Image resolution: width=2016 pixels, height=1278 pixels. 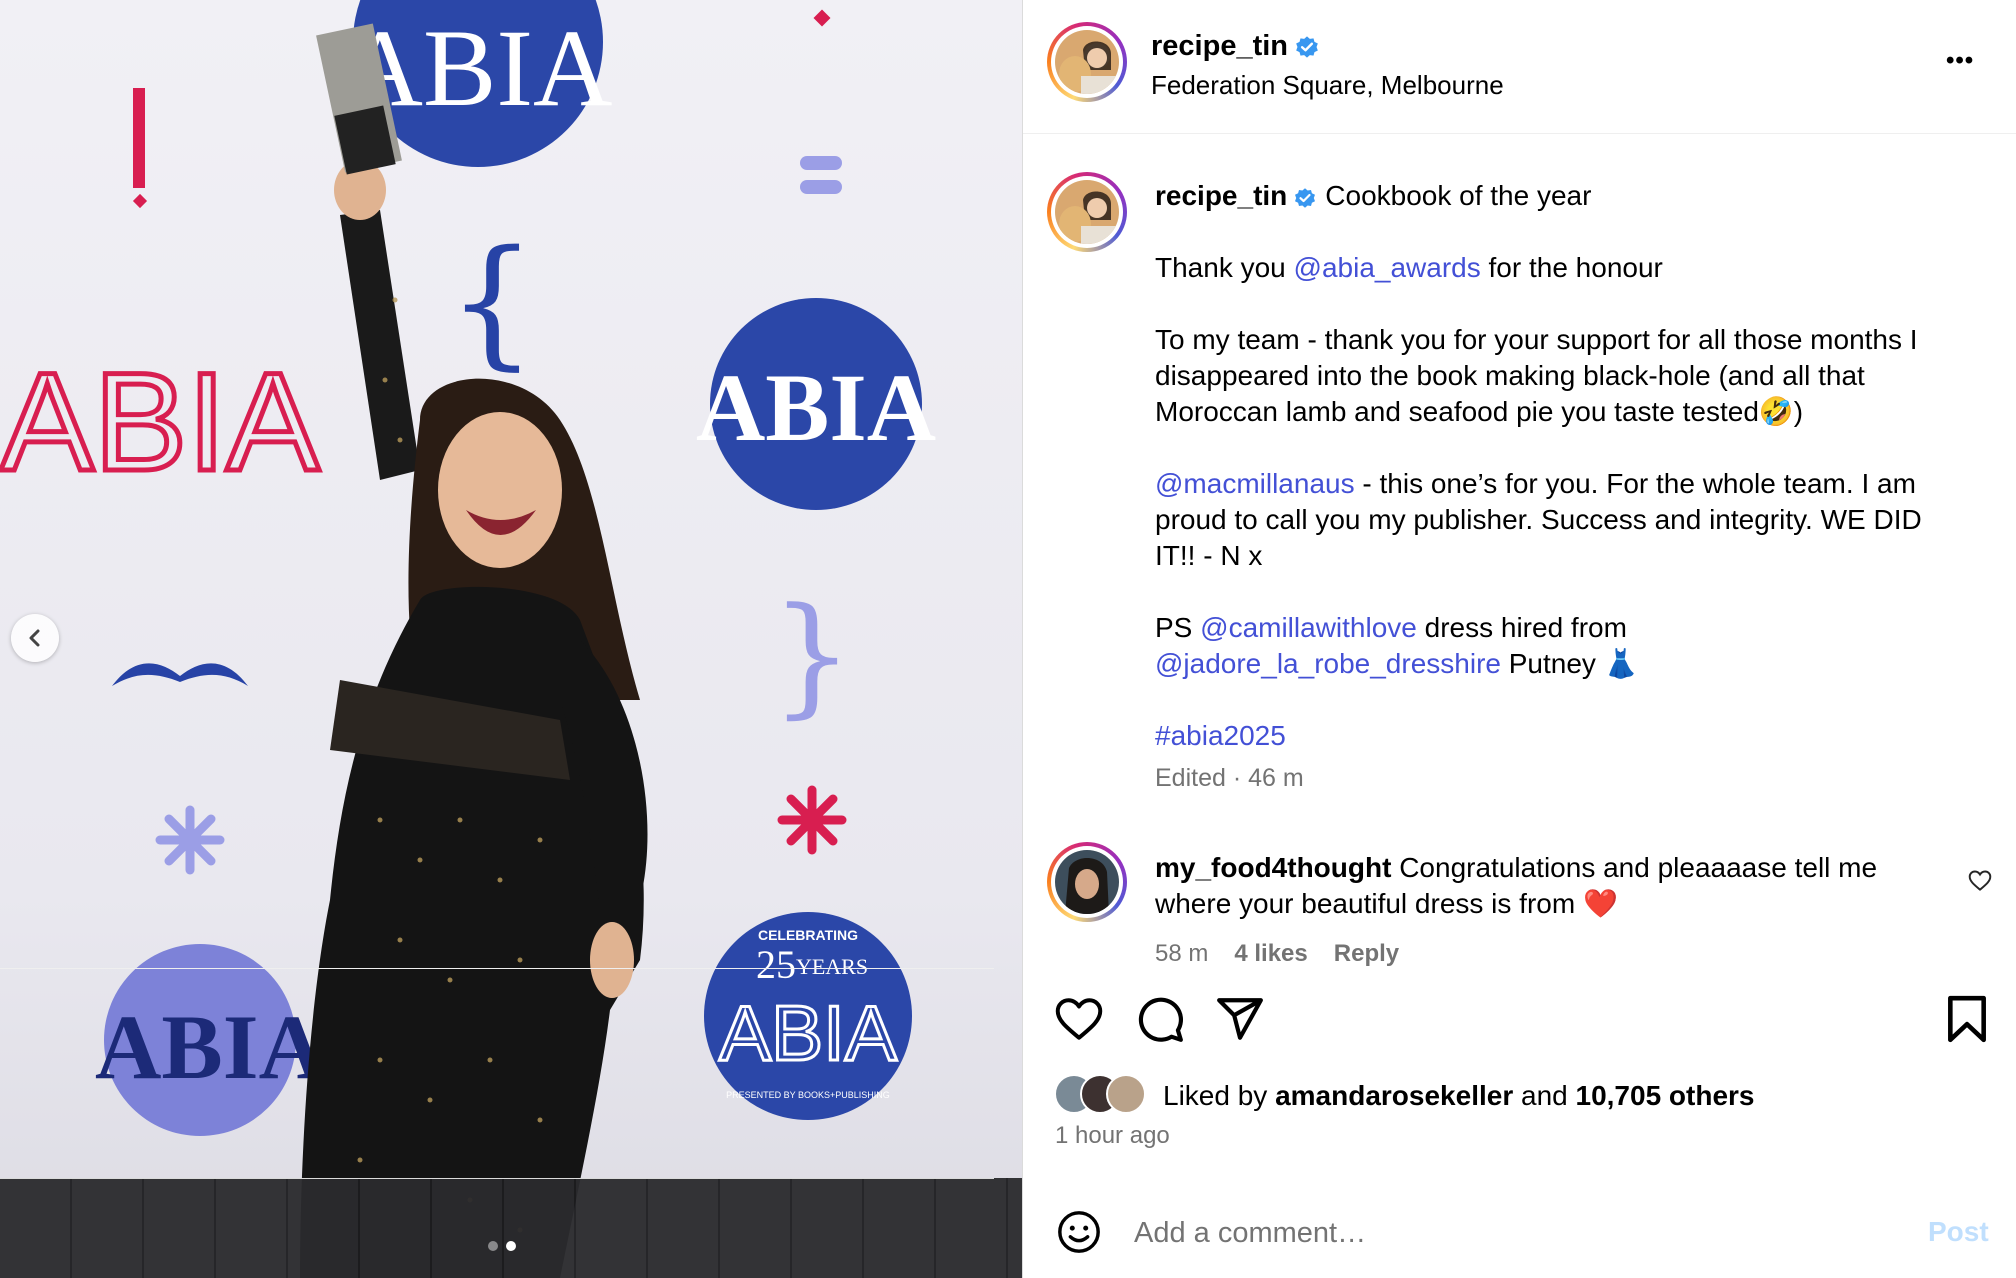 I want to click on caption-author-avatar, so click(x=1087, y=212).